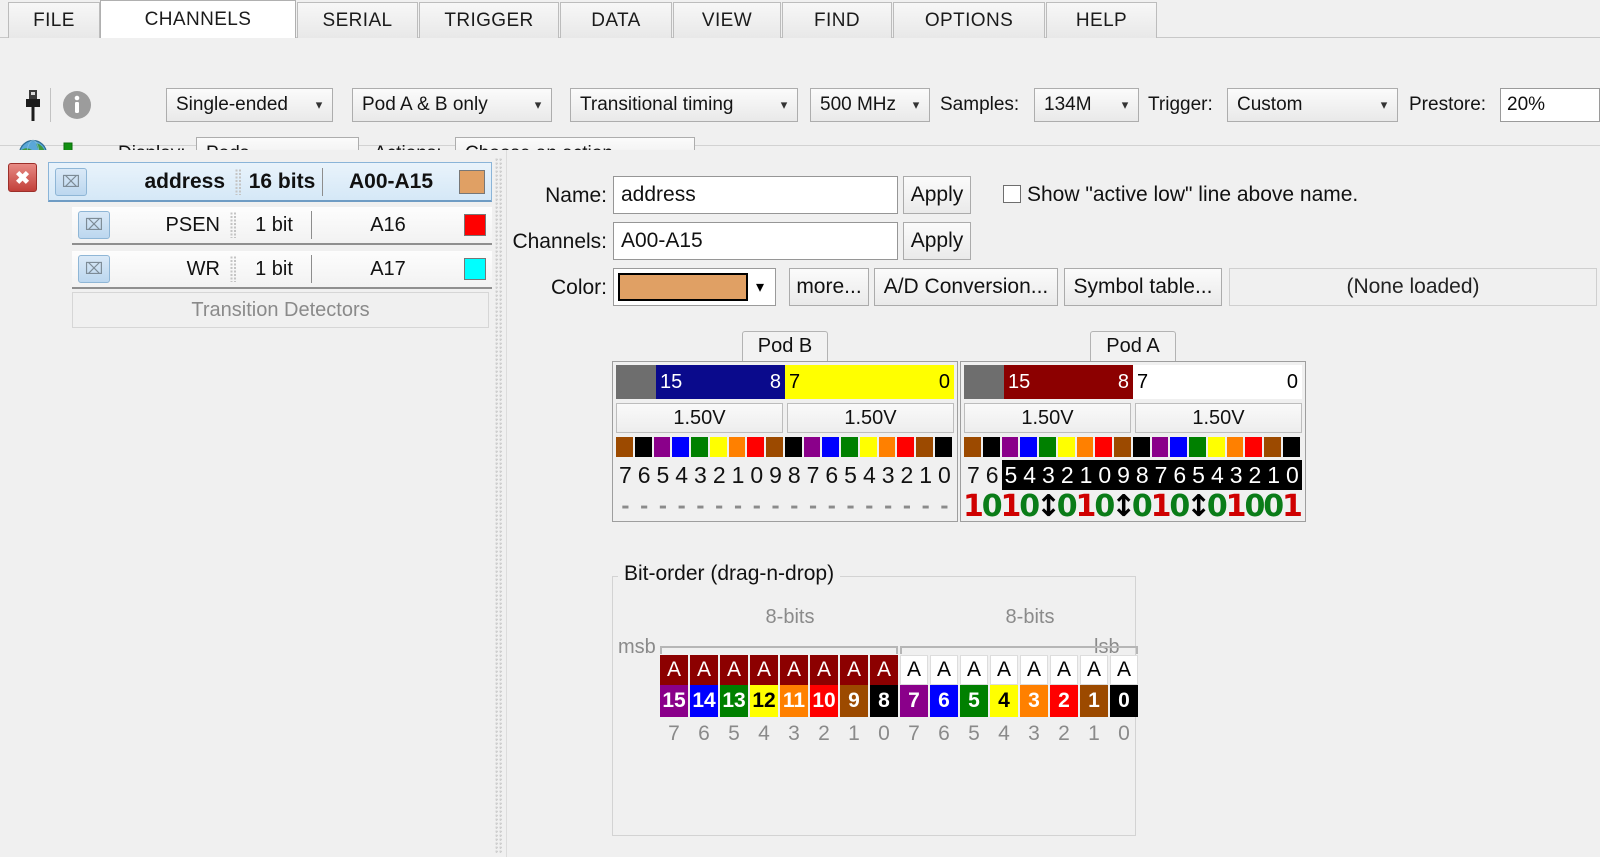 The height and width of the screenshot is (857, 1600). Describe the element at coordinates (937, 195) in the screenshot. I see `name-apply-button: Apply` at that location.